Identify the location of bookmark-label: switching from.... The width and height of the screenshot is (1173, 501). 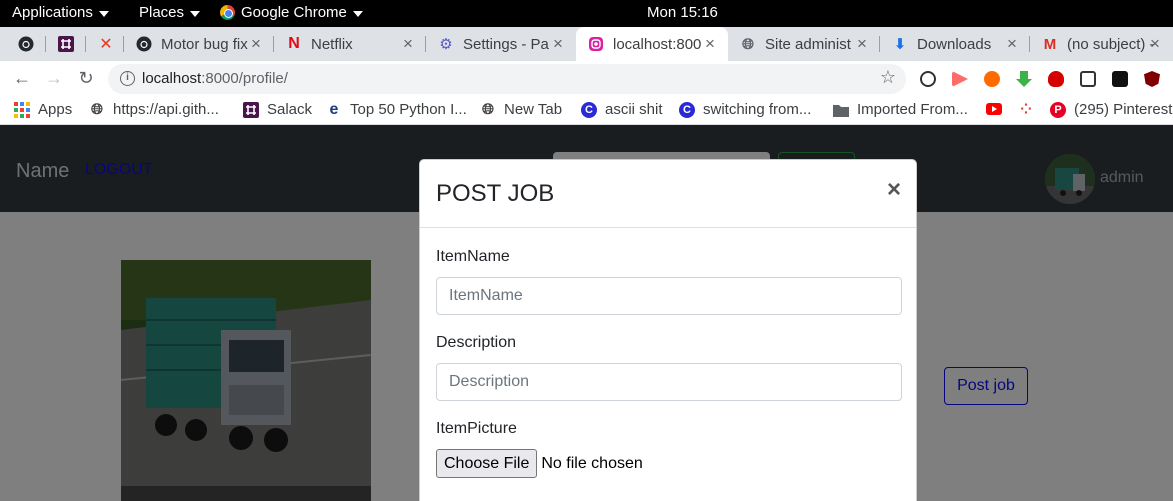
(757, 109).